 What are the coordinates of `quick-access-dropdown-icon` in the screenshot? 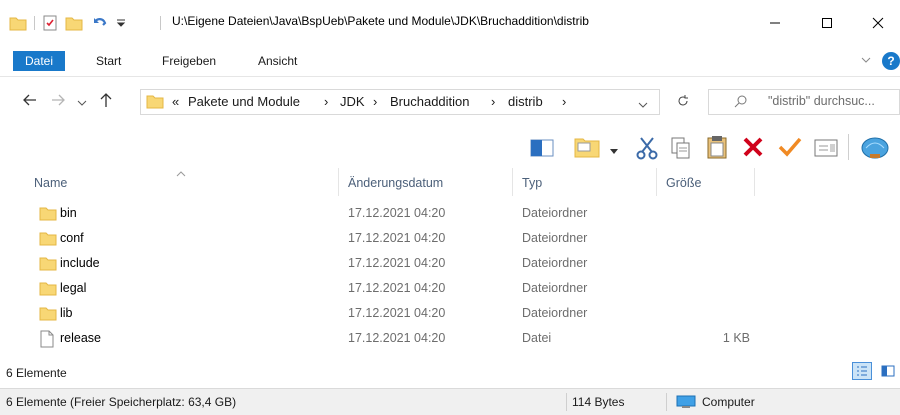 It's located at (121, 23).